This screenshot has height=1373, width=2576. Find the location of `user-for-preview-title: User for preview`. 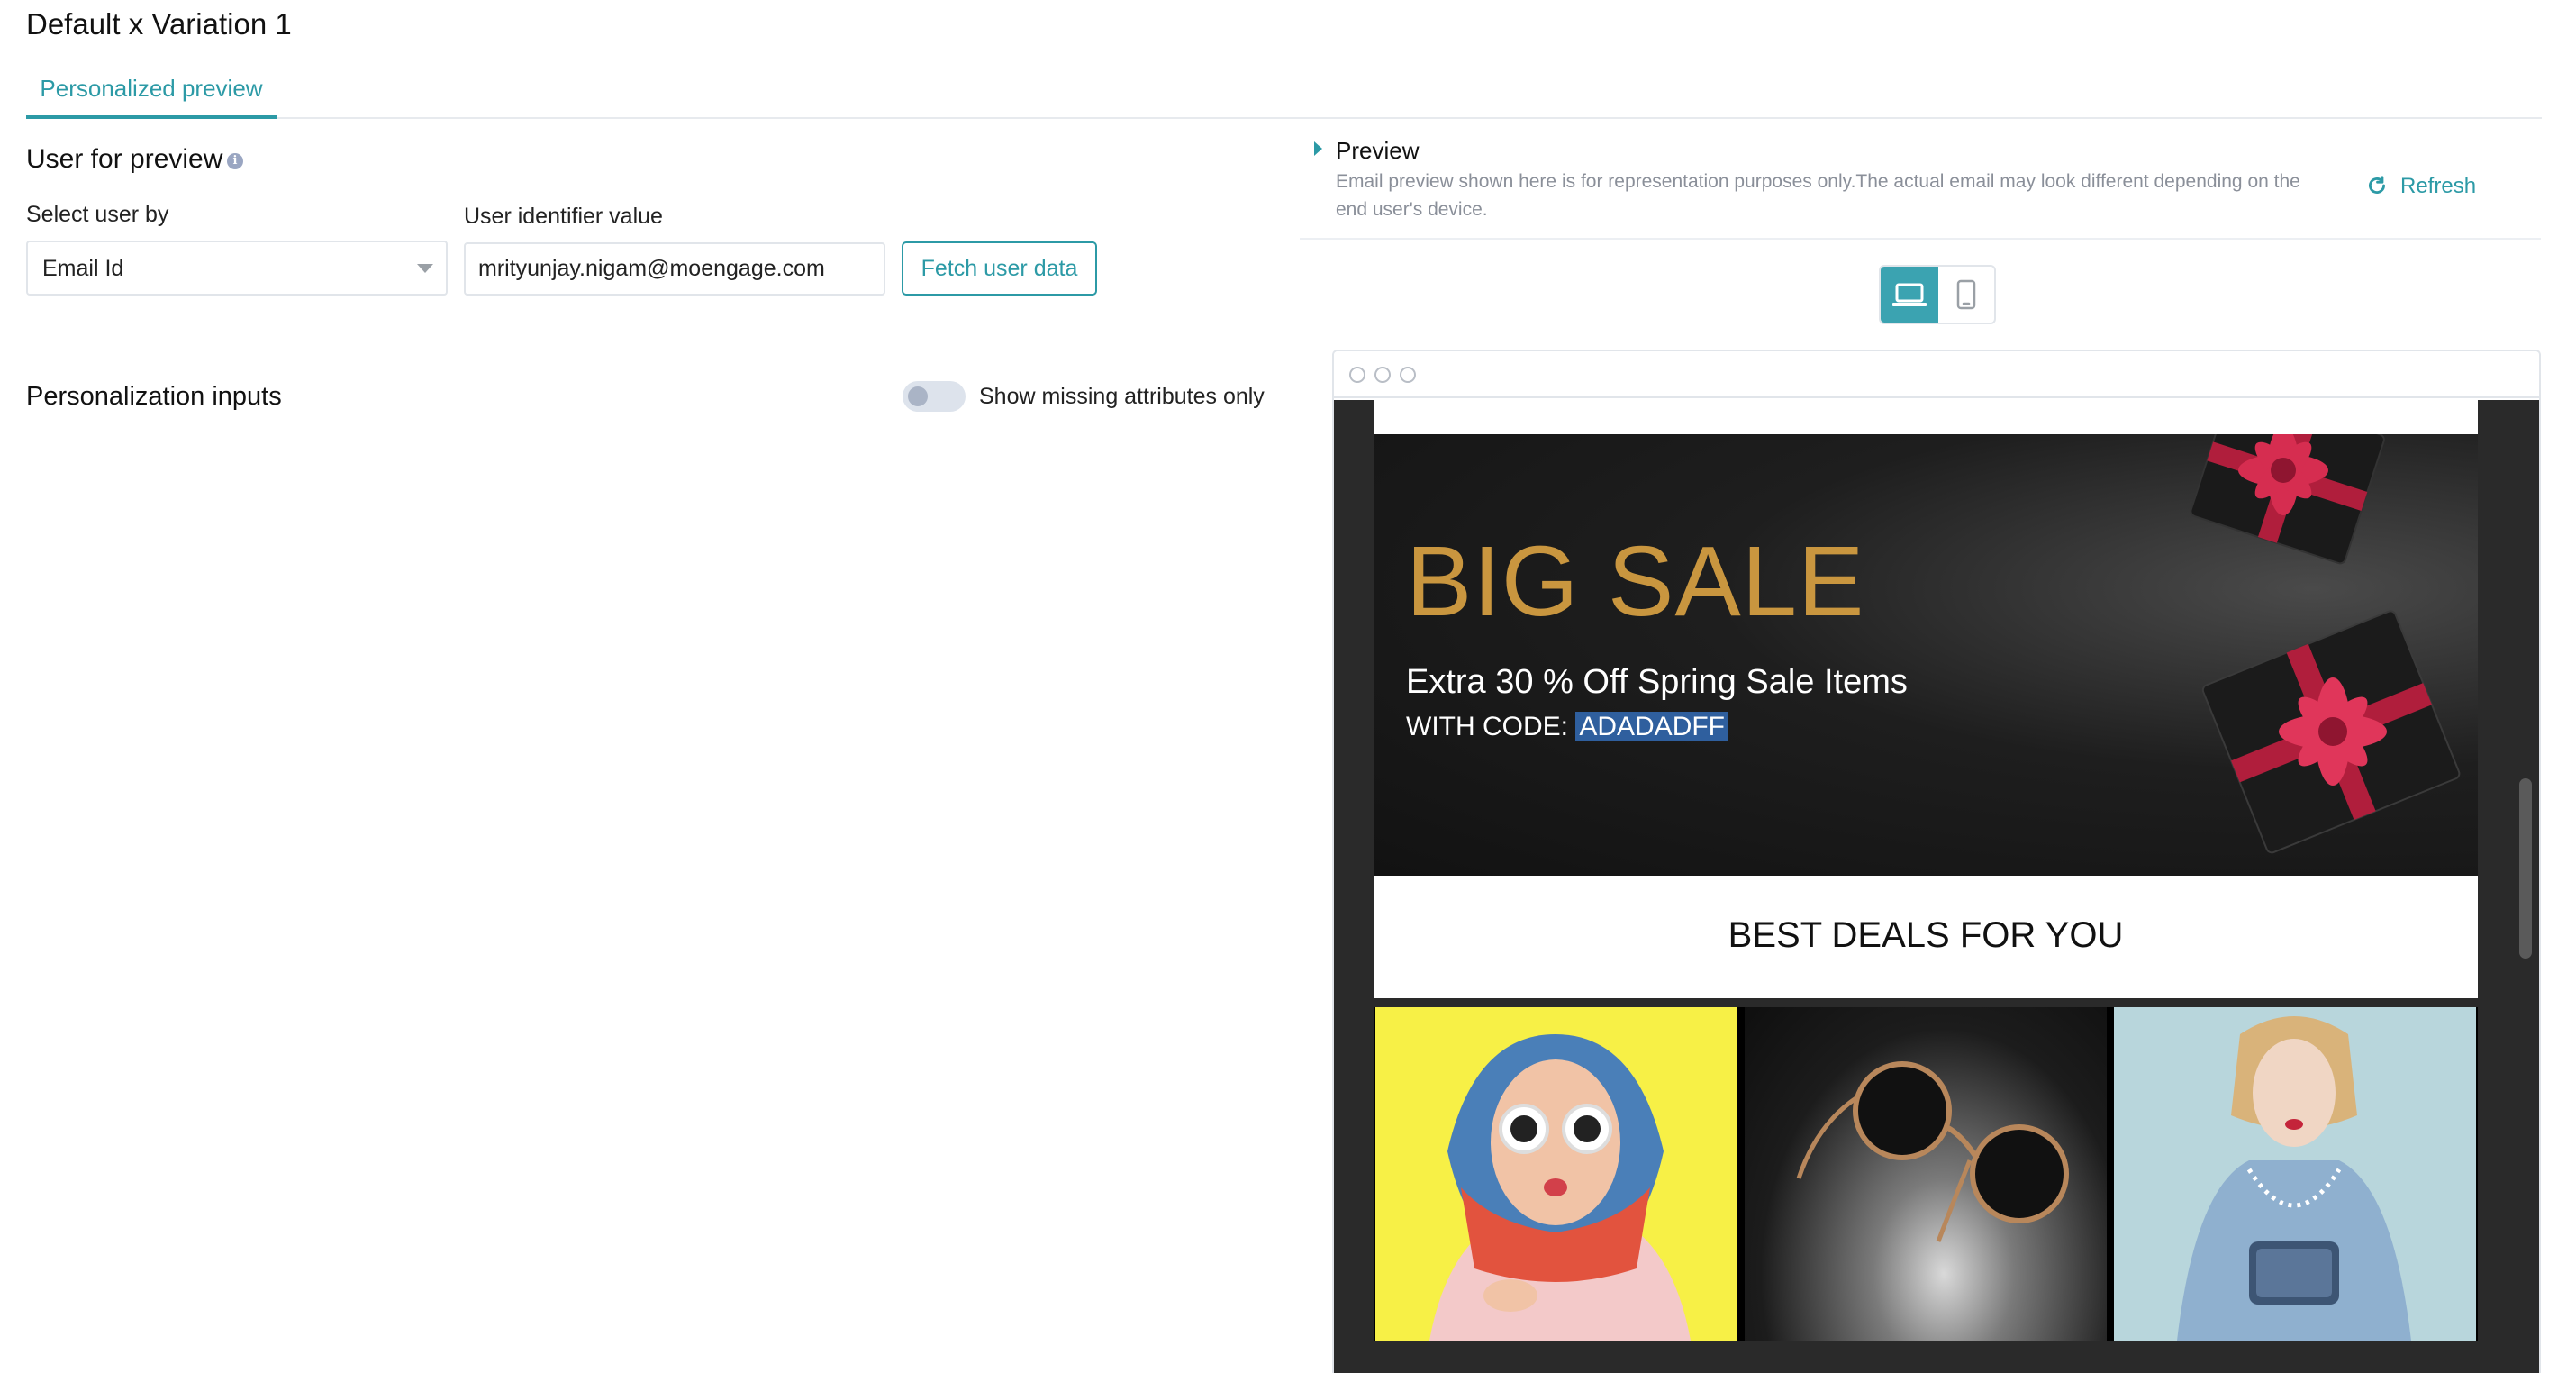

user-for-preview-title: User for preview is located at coordinates (124, 159).